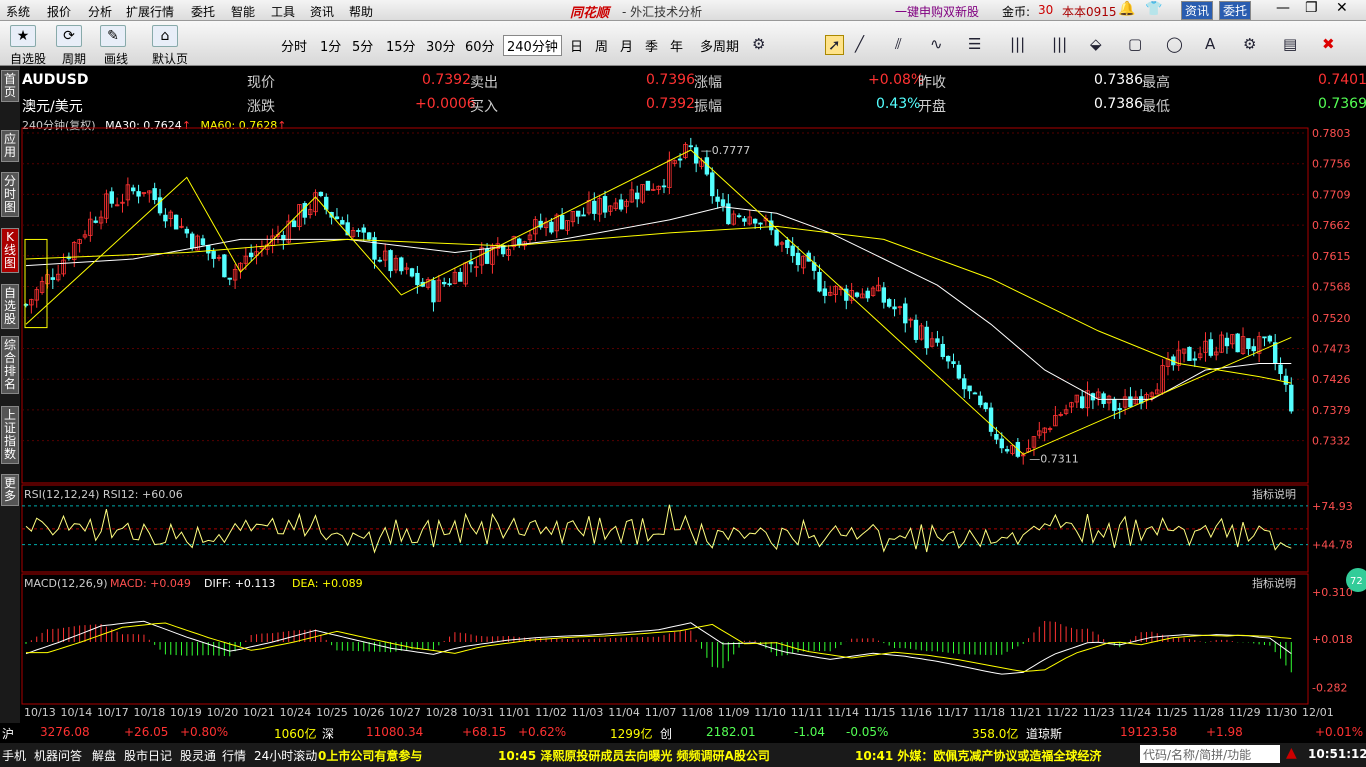  I want to click on search-input: 代码/名称/简拼/功能, so click(1210, 754).